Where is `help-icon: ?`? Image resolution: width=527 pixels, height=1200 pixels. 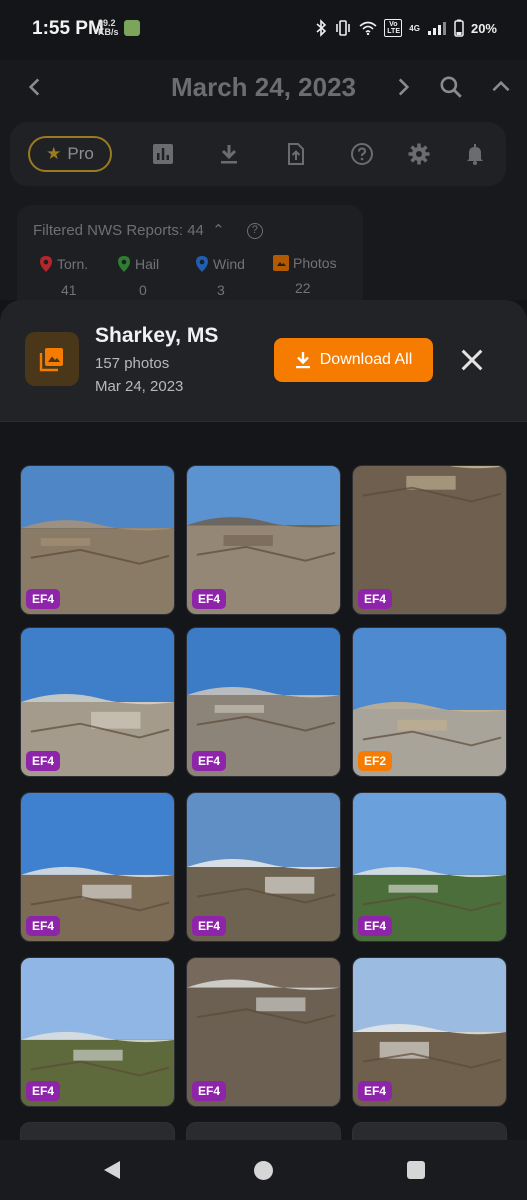
help-icon: ? is located at coordinates (254, 231).